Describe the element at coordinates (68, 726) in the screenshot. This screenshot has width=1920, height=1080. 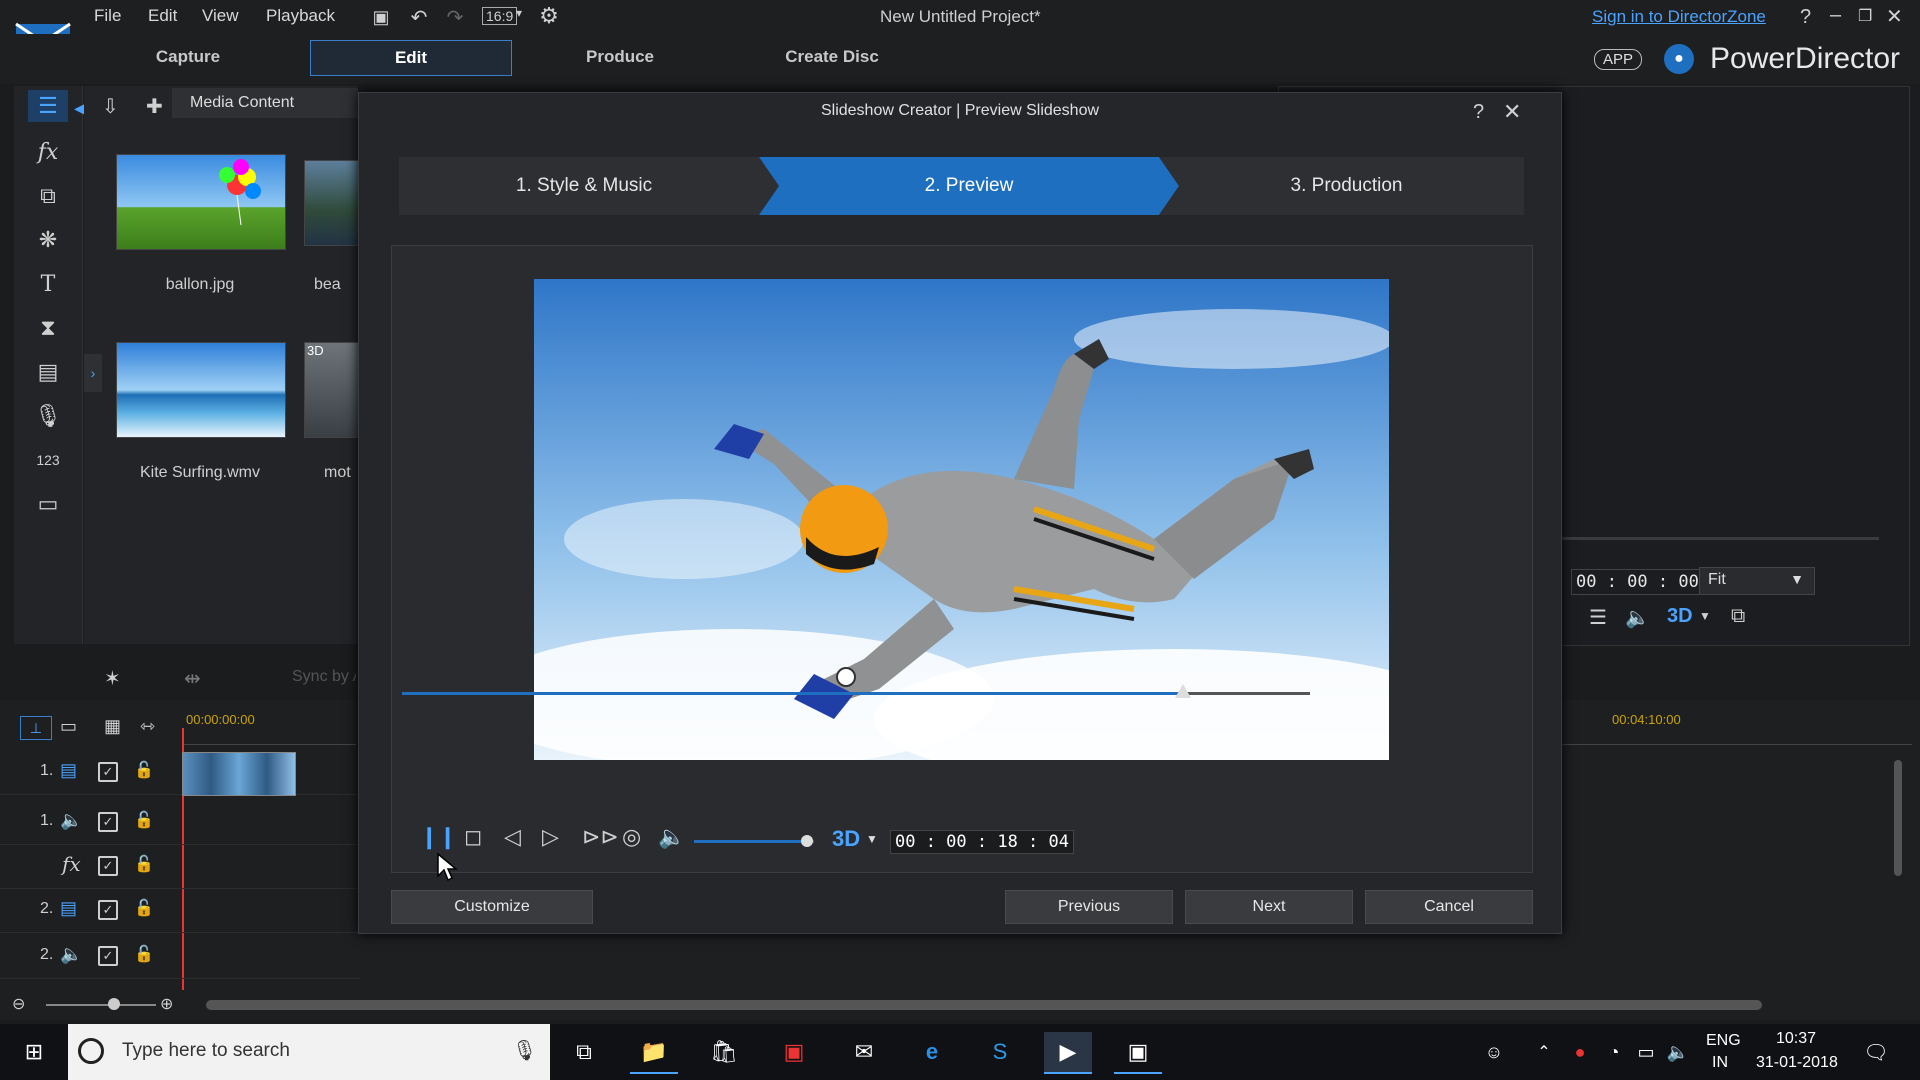
I see `storyboard-view-icon: ▭` at that location.